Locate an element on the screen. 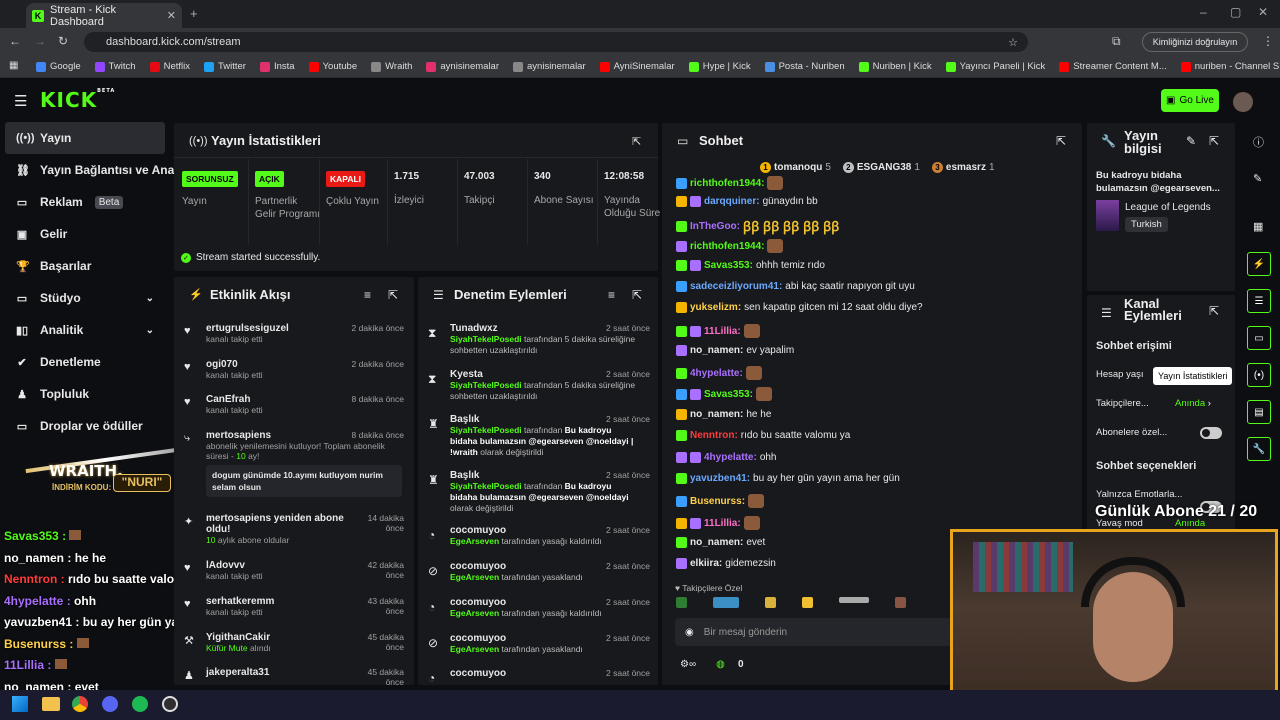 This screenshot has width=1280, height=720. sidebar-item-6: ▮▯ Analitik ⌄ is located at coordinates (86, 330).